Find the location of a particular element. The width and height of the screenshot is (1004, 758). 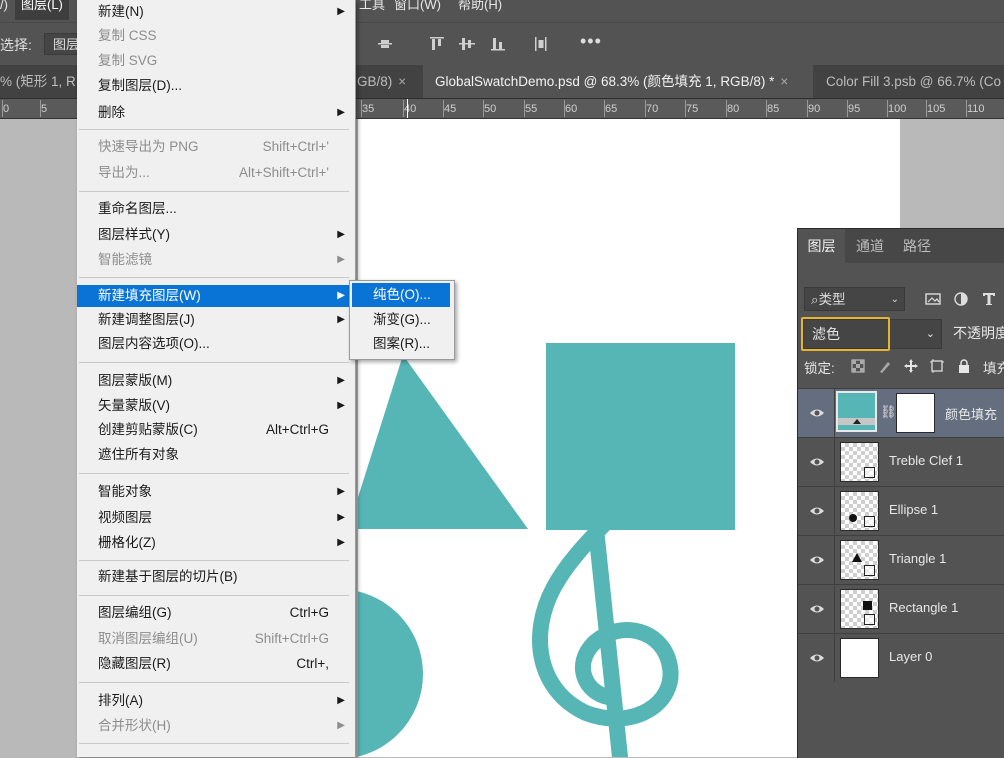

menu-delete: 删除 ▶ is located at coordinates (214, 113).